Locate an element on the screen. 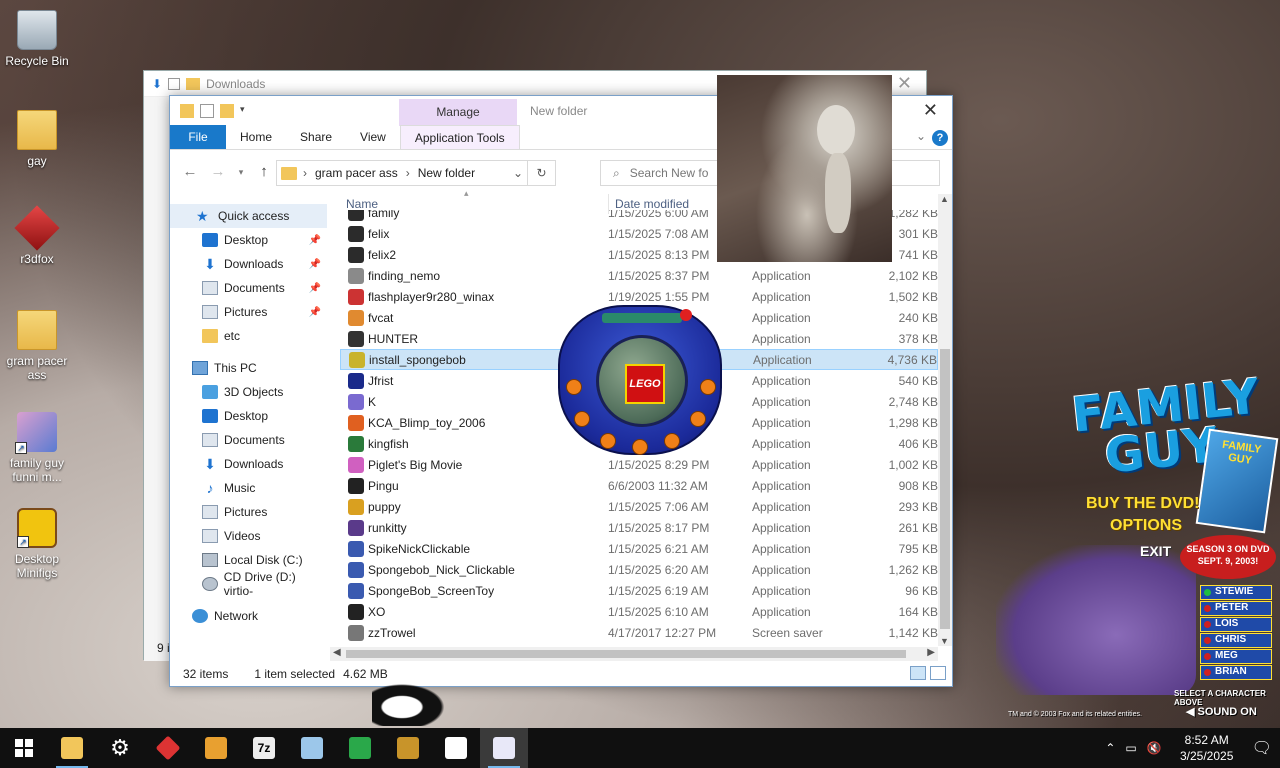 This screenshot has width=1280, height=768. vertical-scrollbar: ▲ ▼ is located at coordinates (945, 420).